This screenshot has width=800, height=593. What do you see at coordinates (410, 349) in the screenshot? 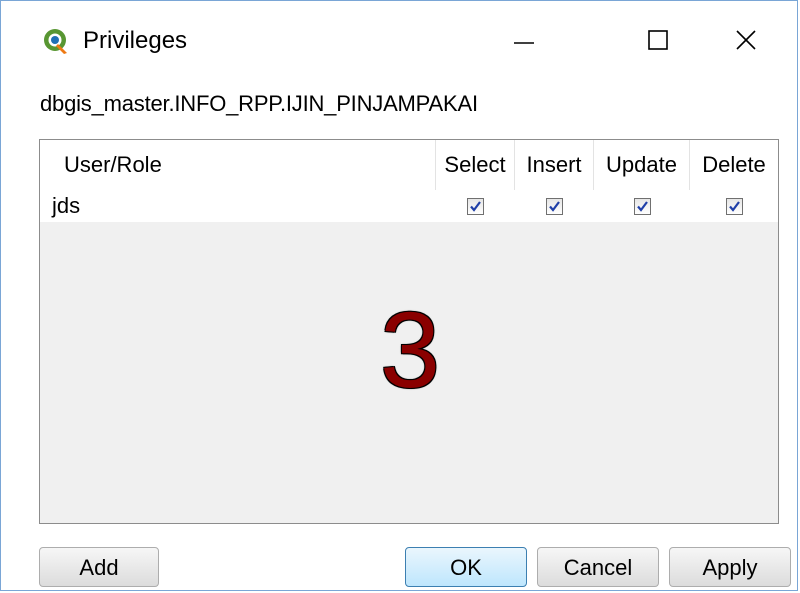
I see `annotation-number: 3` at bounding box center [410, 349].